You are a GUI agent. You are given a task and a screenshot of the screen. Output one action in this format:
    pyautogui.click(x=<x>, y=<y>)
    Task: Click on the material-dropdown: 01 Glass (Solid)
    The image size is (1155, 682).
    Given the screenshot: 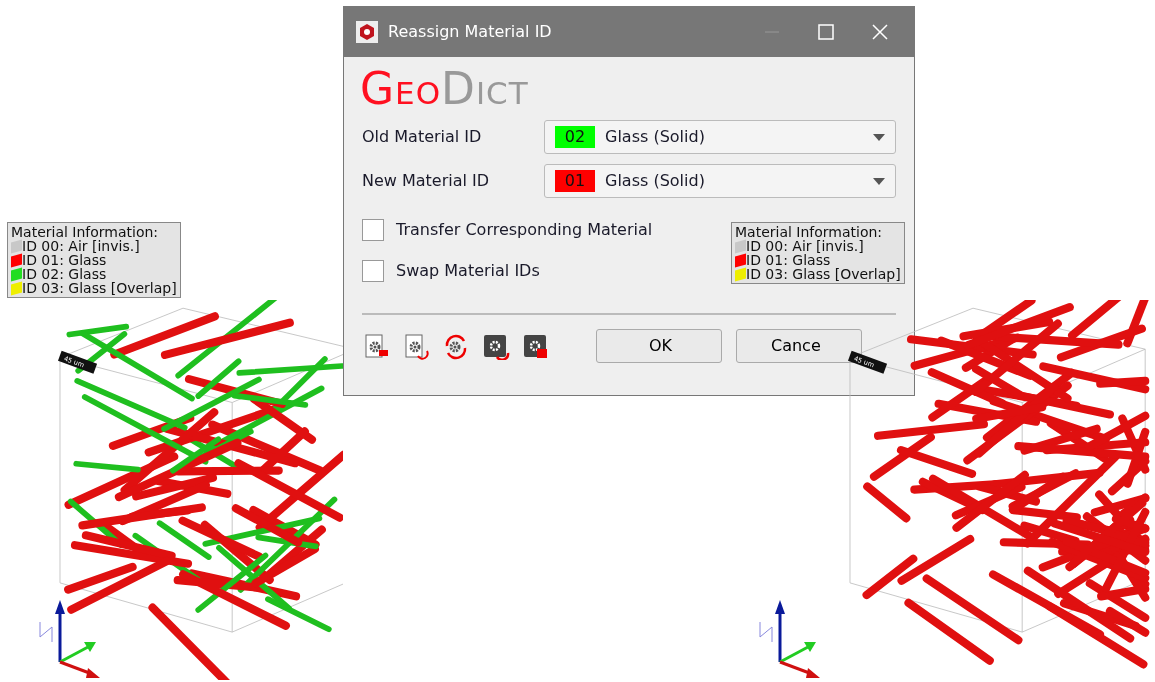 What is the action you would take?
    pyautogui.click(x=720, y=181)
    